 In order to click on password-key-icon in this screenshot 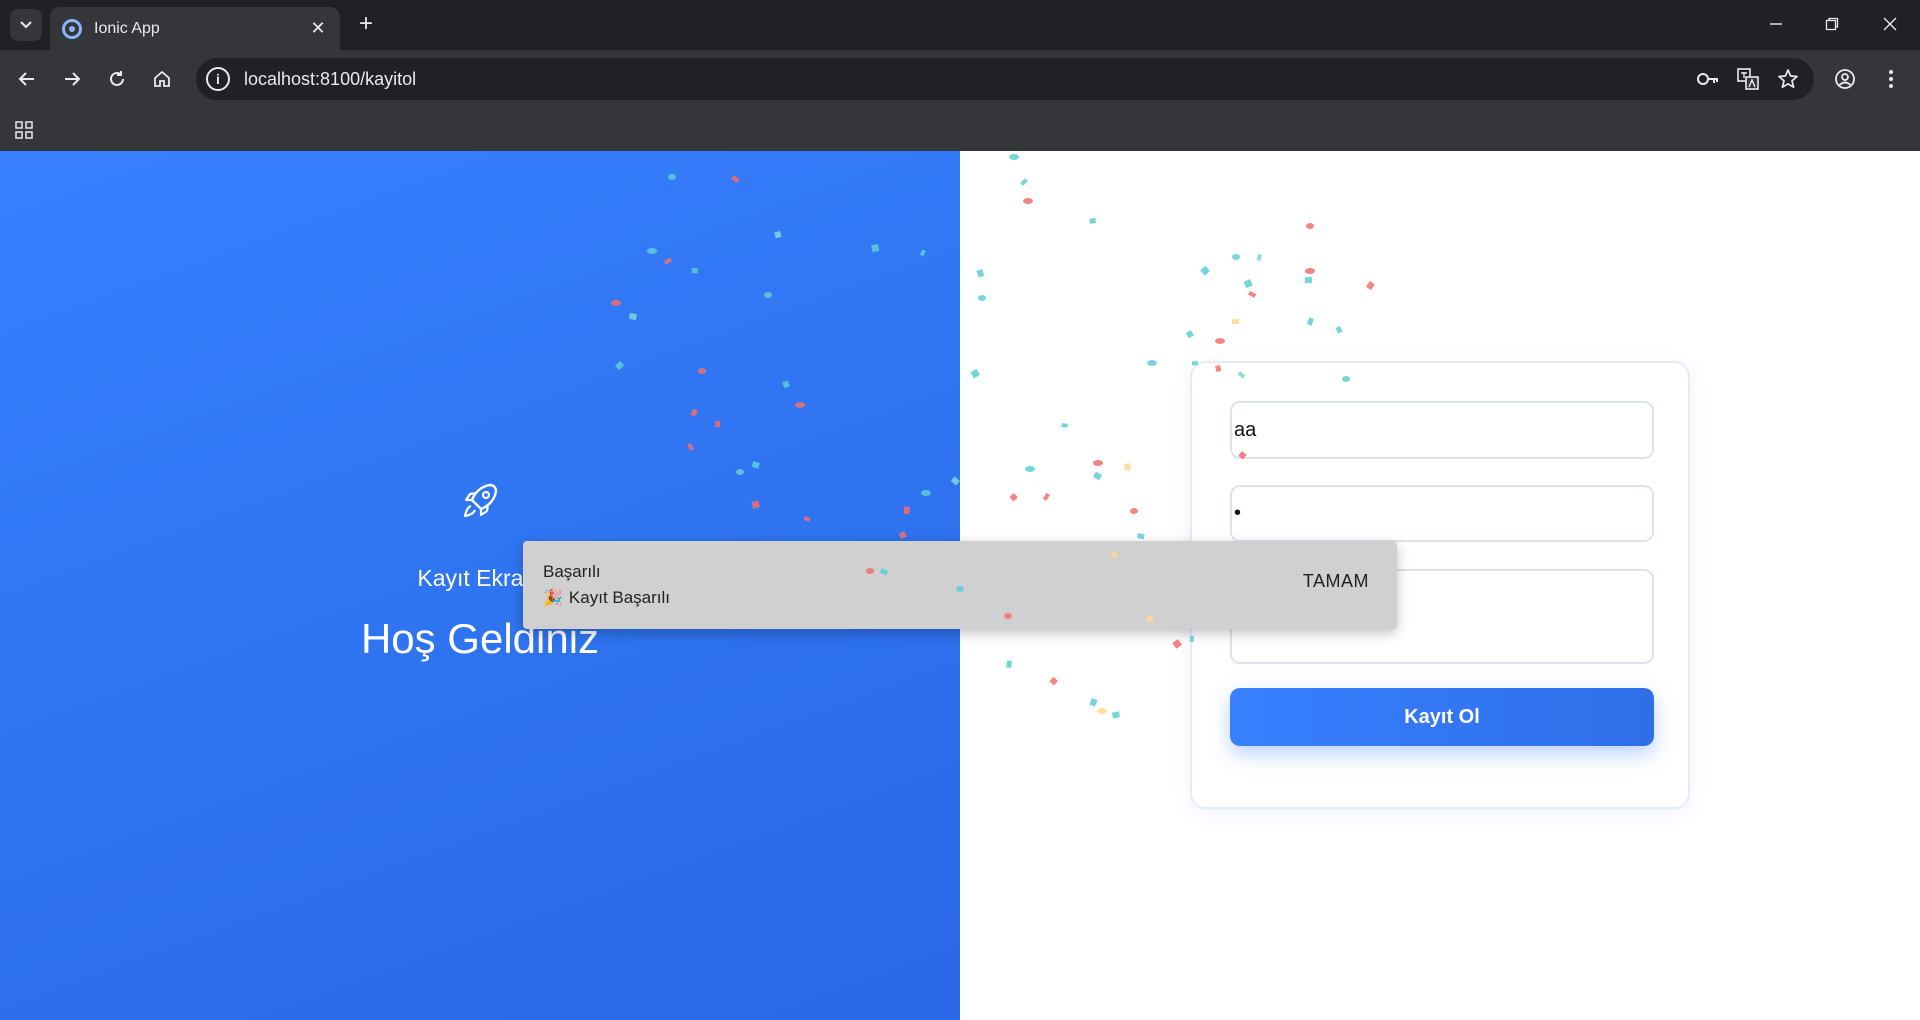, I will do `click(1708, 79)`.